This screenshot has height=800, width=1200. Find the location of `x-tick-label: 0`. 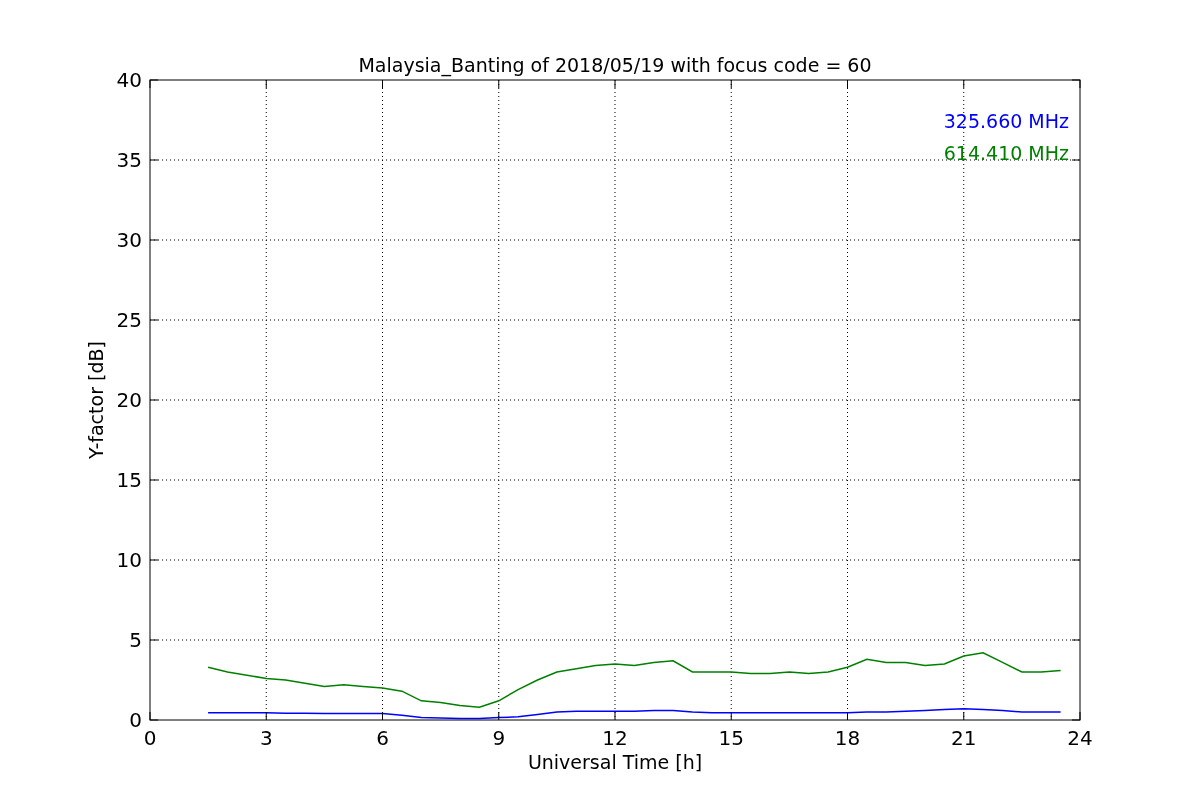

x-tick-label: 0 is located at coordinates (150, 738).